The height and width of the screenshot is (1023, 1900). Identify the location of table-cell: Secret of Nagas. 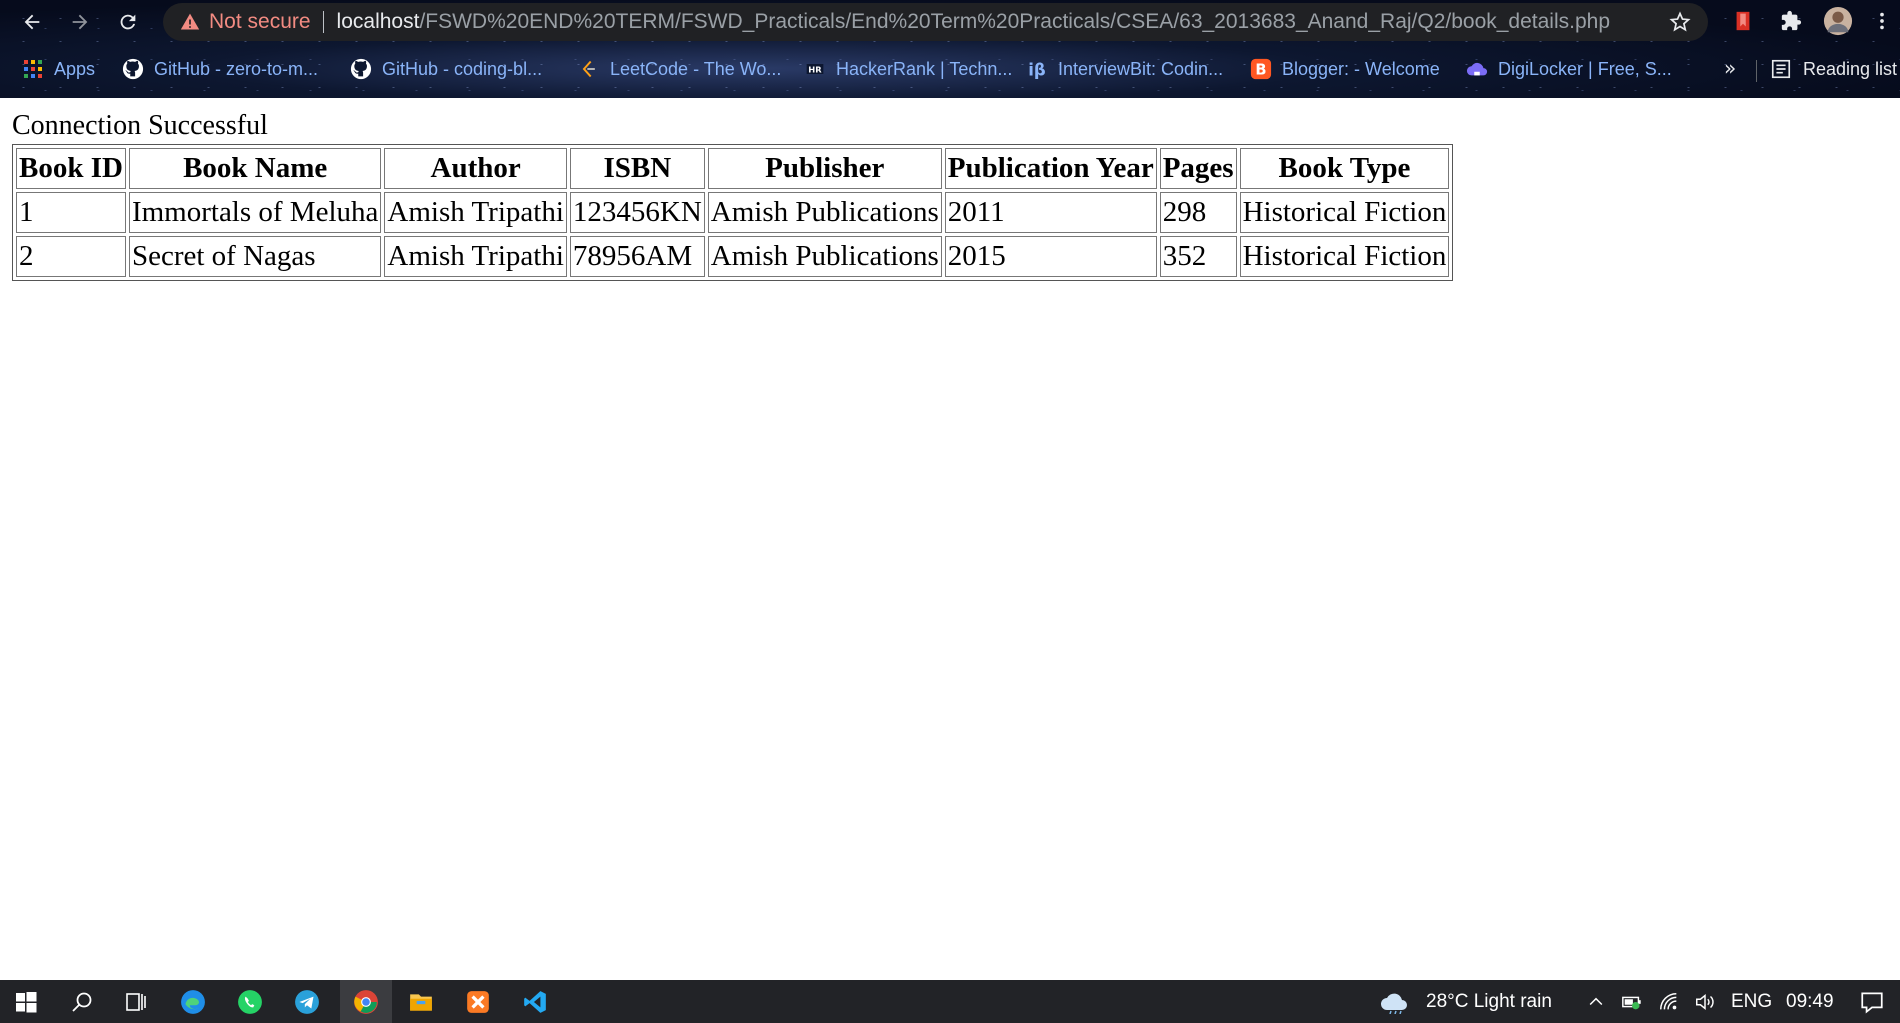
(255, 256).